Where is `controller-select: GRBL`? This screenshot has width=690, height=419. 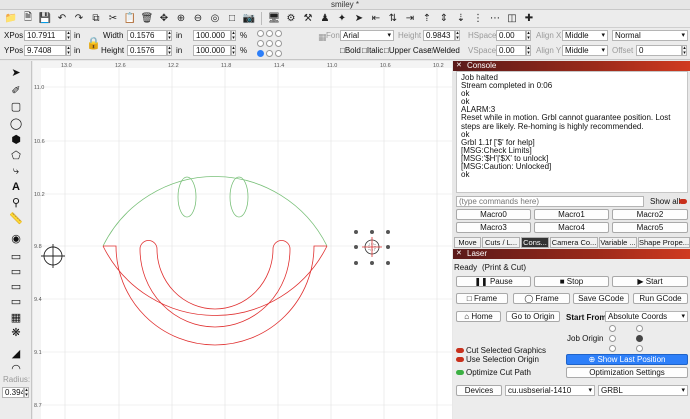
controller-select: GRBL is located at coordinates (643, 390).